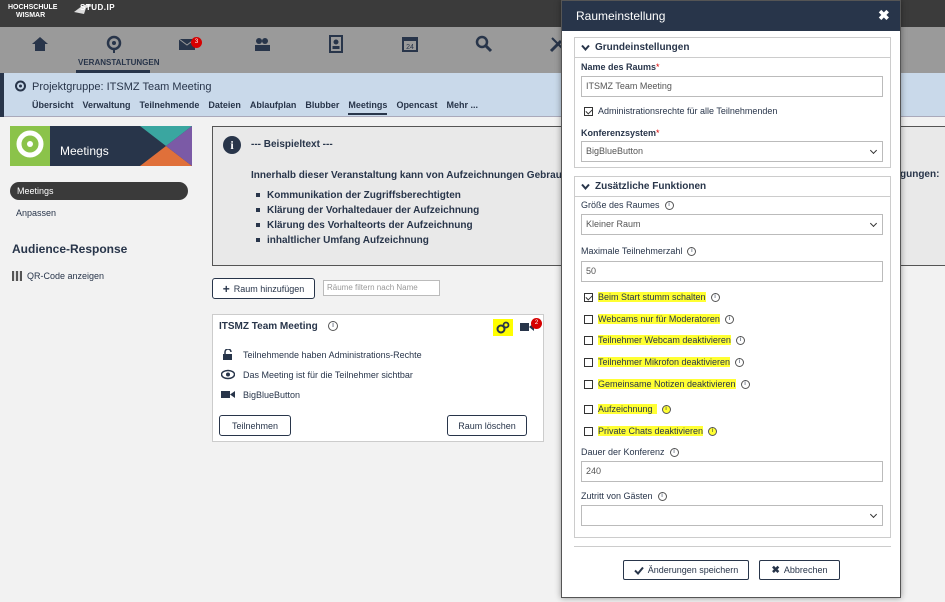  What do you see at coordinates (632, 251) in the screenshot?
I see `max-participants-label-text: Maximale Teilnehmerzahl` at bounding box center [632, 251].